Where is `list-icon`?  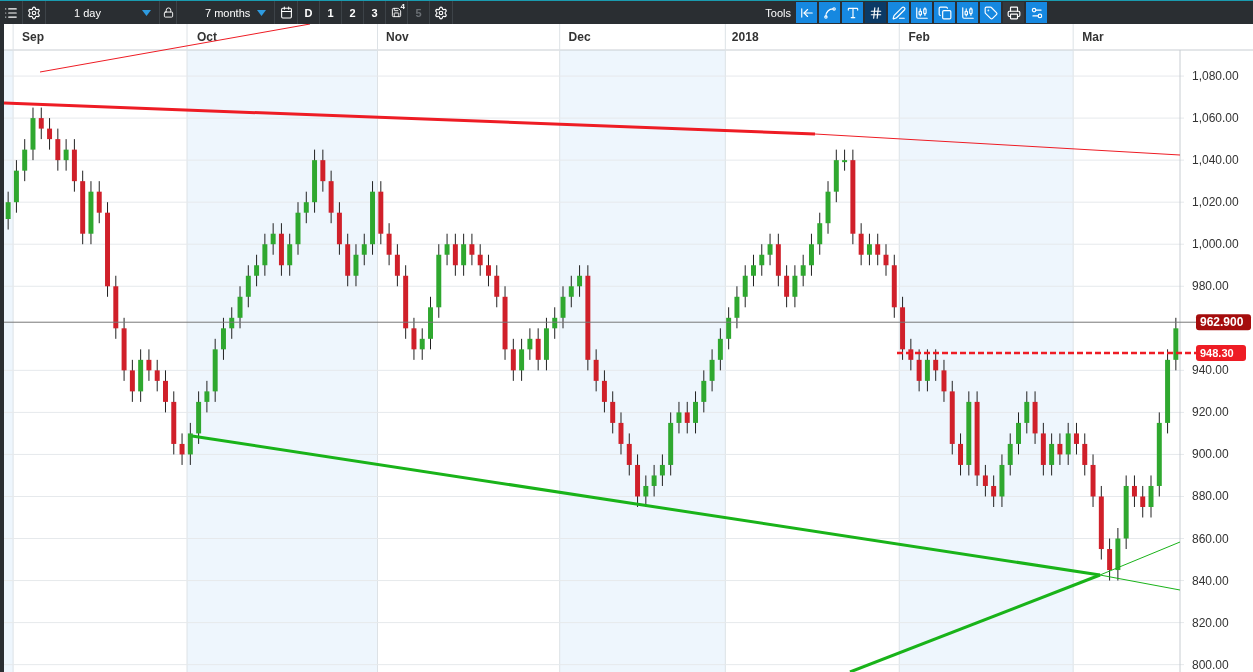
list-icon is located at coordinates (11, 12).